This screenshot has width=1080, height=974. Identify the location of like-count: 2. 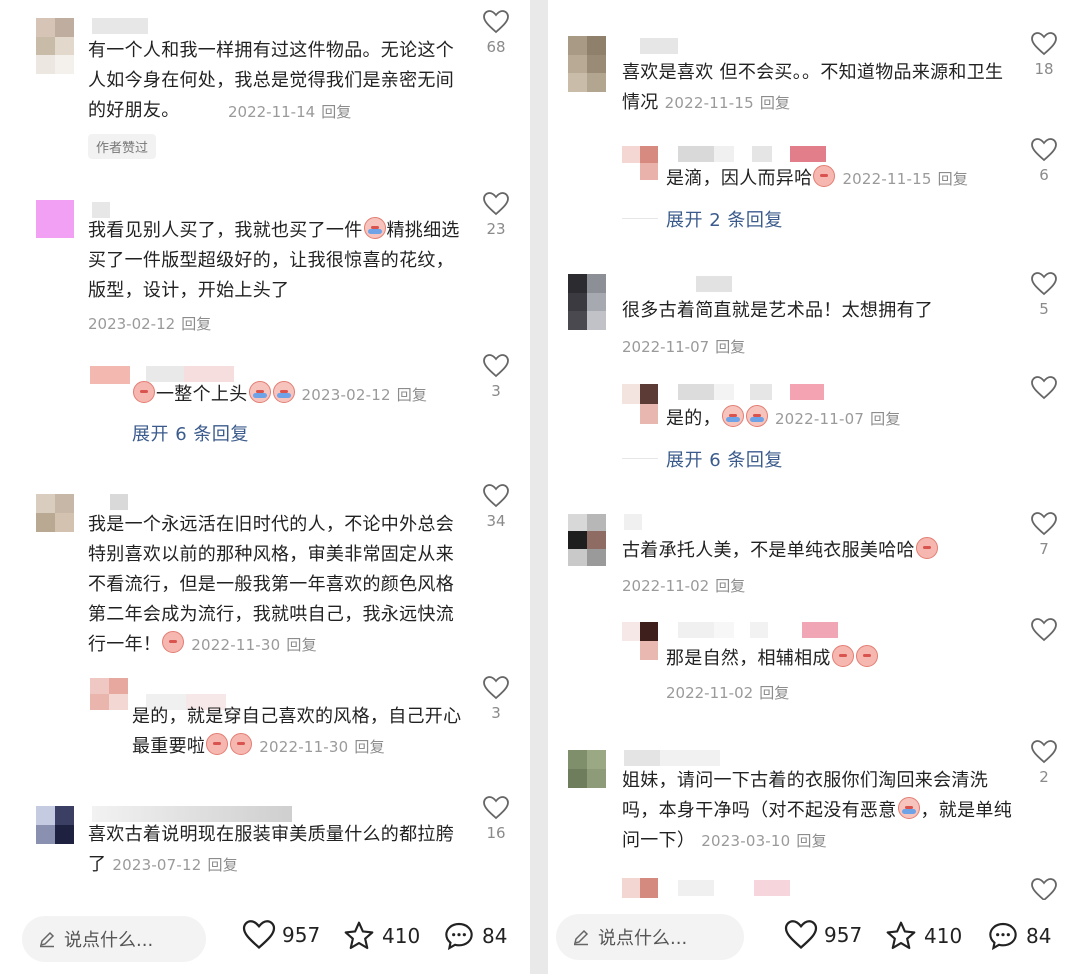
(1044, 777).